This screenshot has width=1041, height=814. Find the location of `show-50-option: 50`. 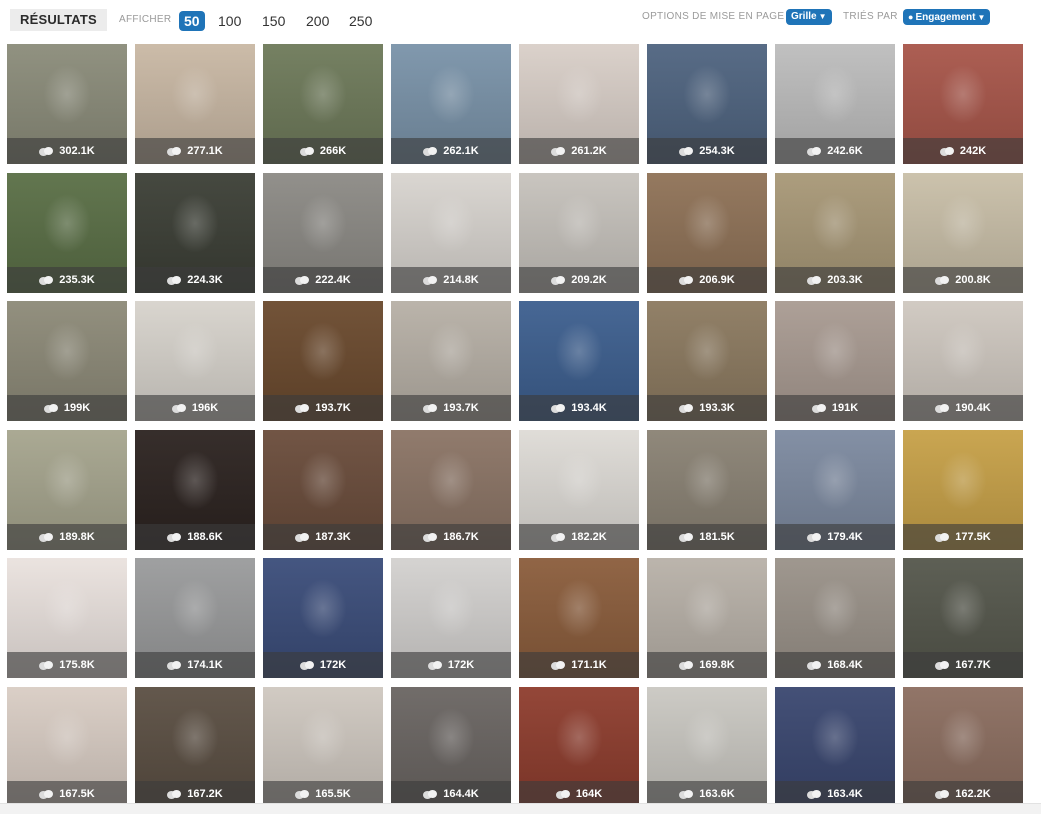

show-50-option: 50 is located at coordinates (192, 21).